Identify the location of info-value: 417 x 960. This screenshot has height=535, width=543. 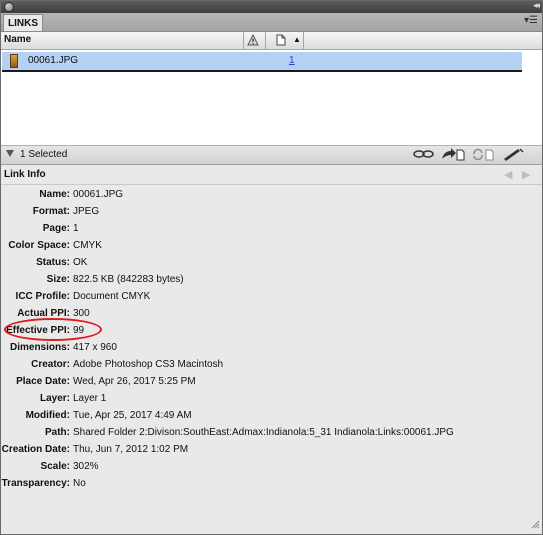
(95, 347).